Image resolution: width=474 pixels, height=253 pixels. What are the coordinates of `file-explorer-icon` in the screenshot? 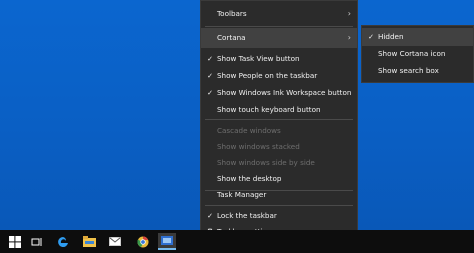 It's located at (89, 241).